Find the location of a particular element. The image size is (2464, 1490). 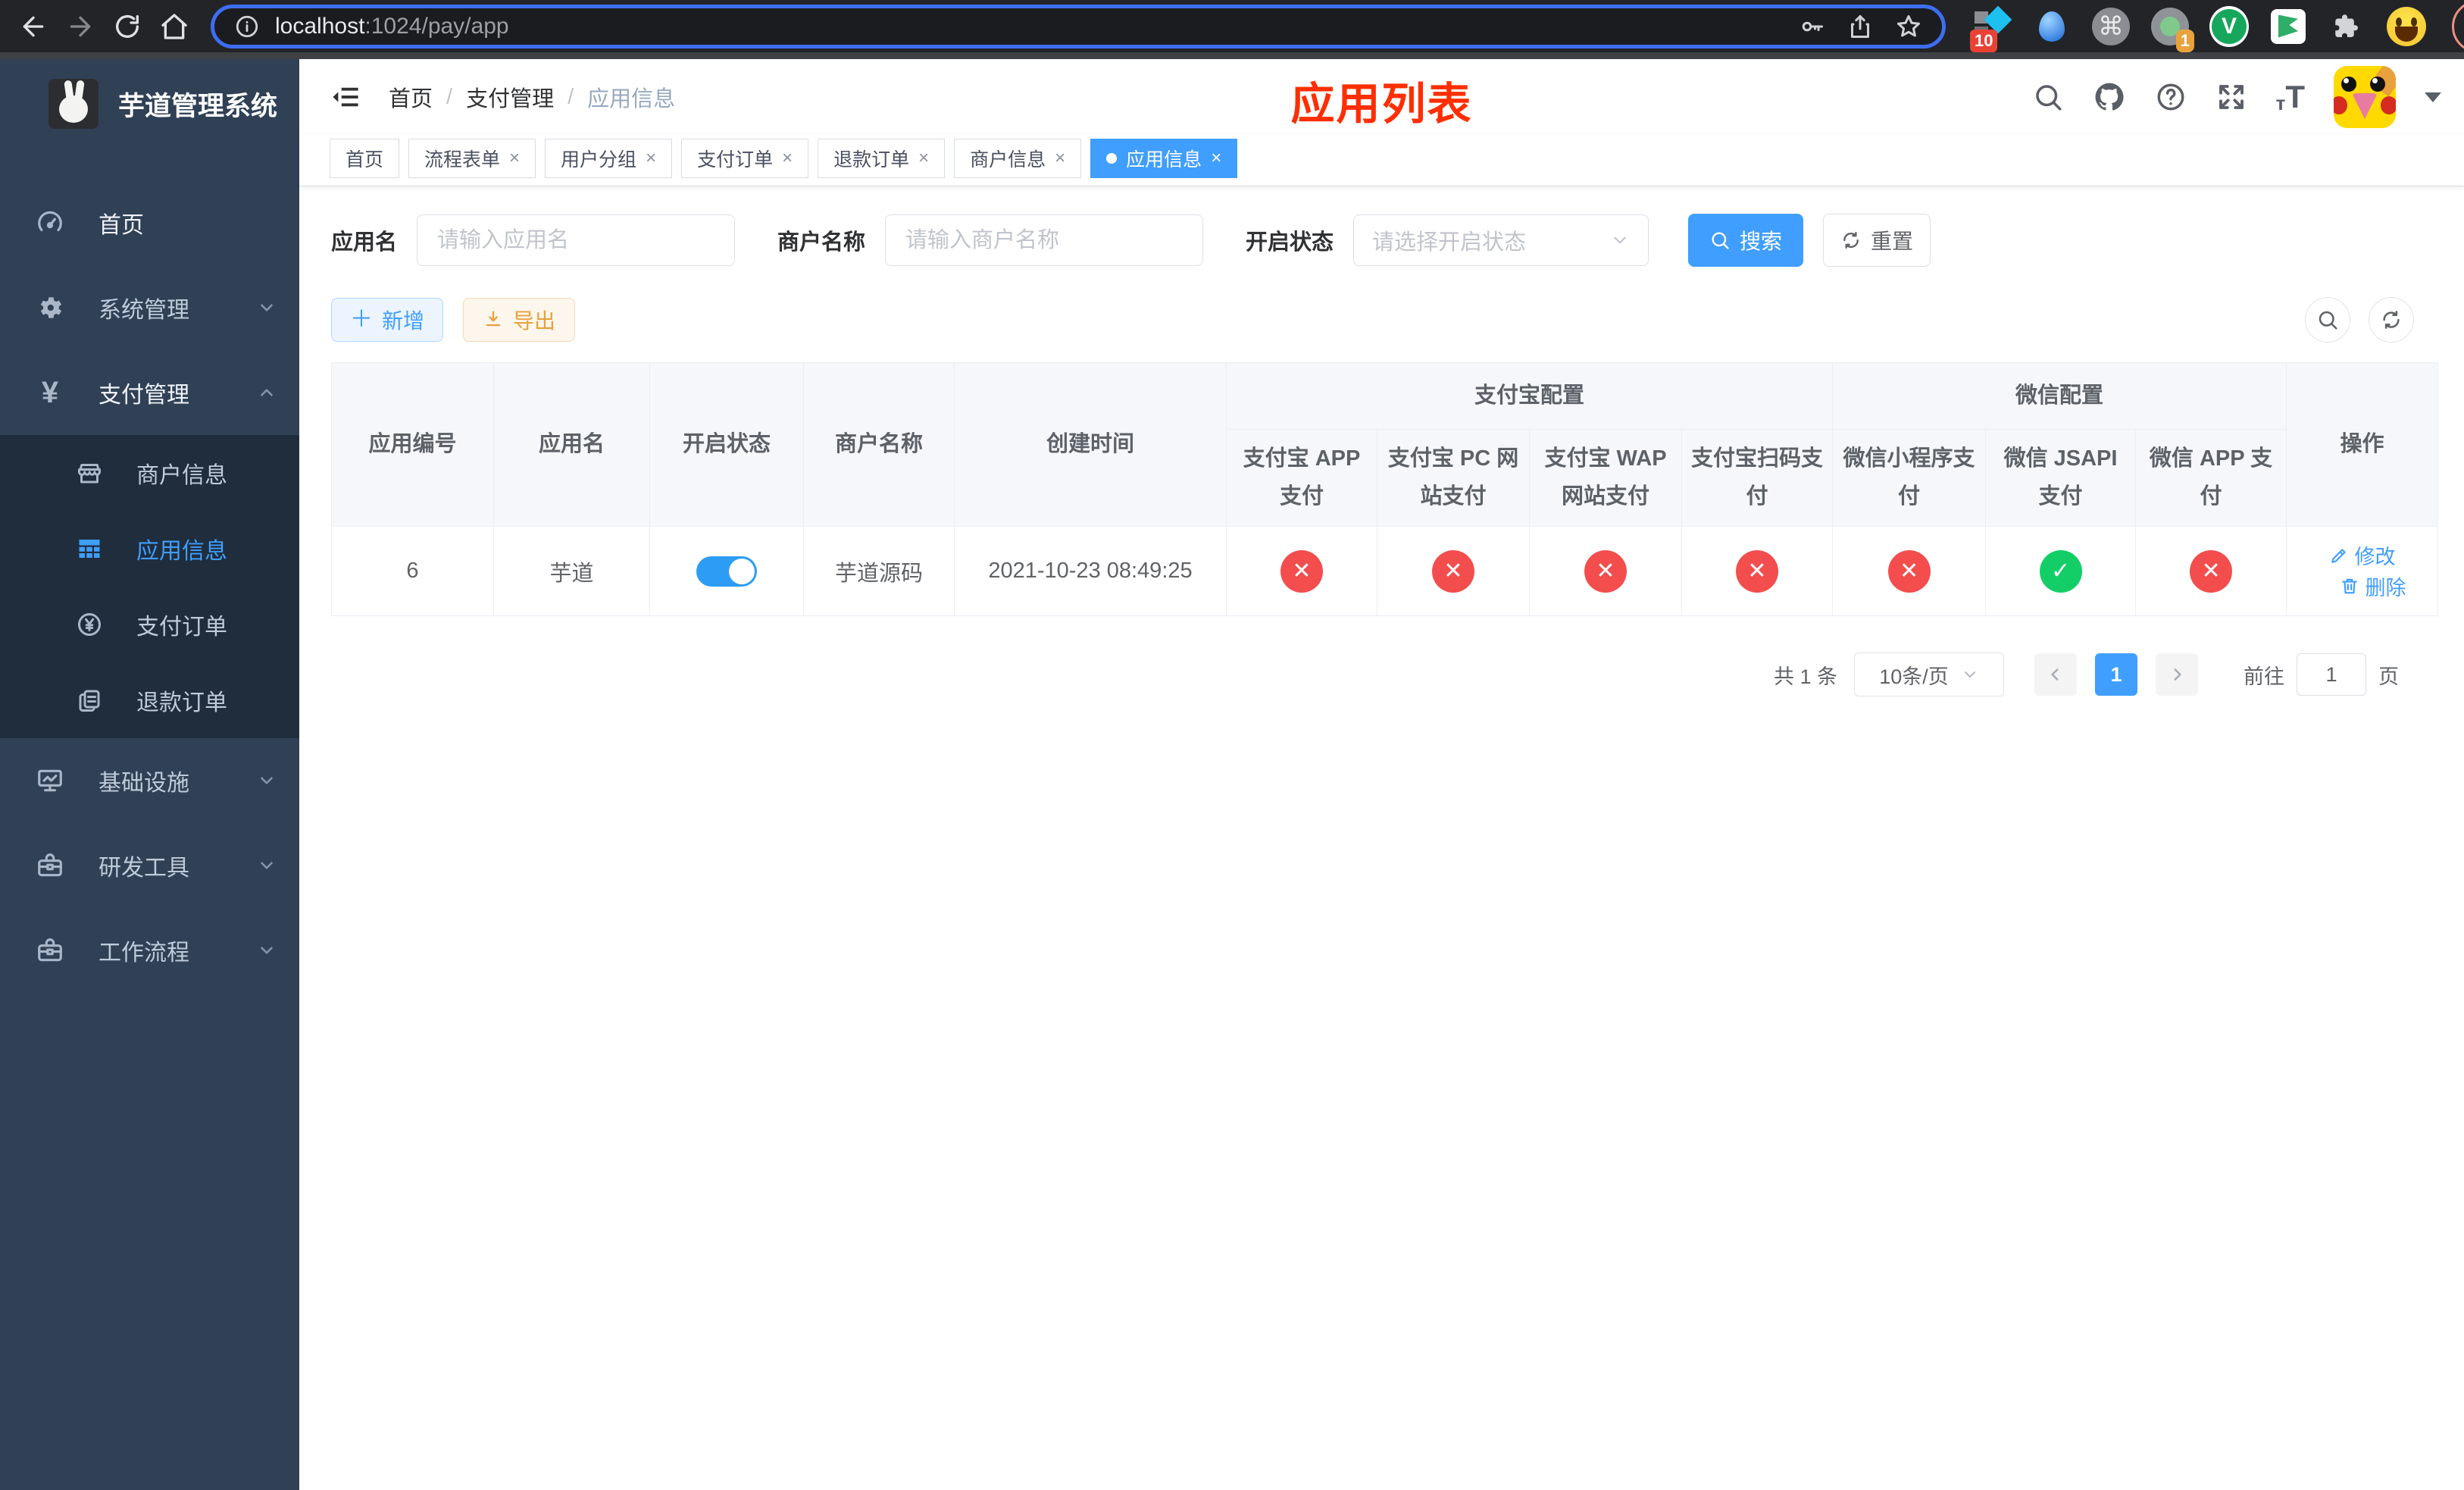

dashboard-icon is located at coordinates (50, 223).